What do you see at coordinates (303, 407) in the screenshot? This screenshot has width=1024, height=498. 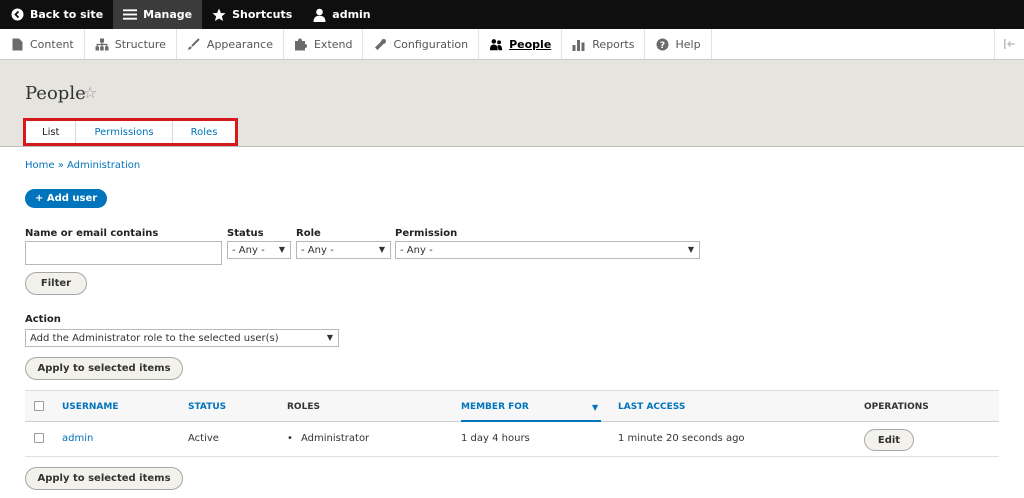 I see `roles-column-header: ROLES` at bounding box center [303, 407].